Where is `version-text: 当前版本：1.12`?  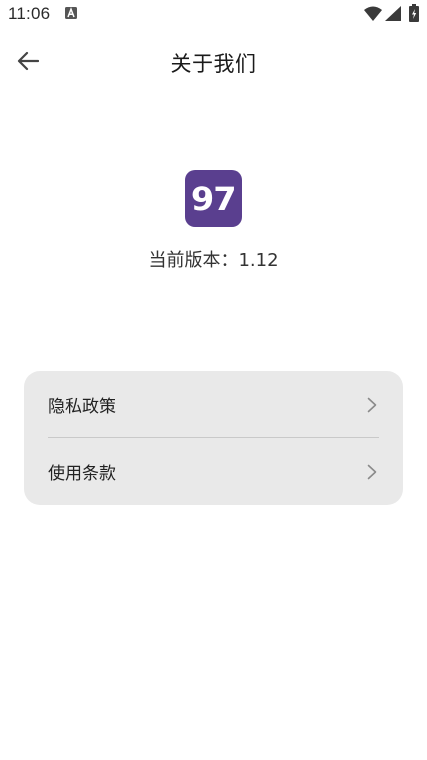 version-text: 当前版本：1.12 is located at coordinates (213, 260).